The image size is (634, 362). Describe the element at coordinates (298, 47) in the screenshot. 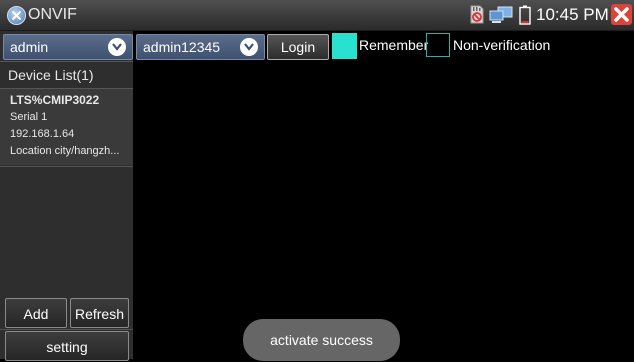

I see `login-button: Login` at that location.